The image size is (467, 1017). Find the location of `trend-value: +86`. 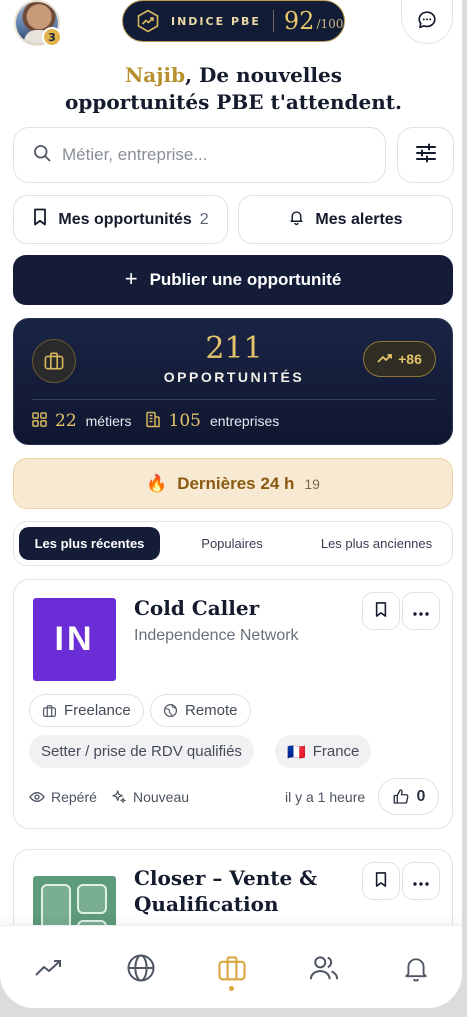

trend-value: +86 is located at coordinates (410, 359).